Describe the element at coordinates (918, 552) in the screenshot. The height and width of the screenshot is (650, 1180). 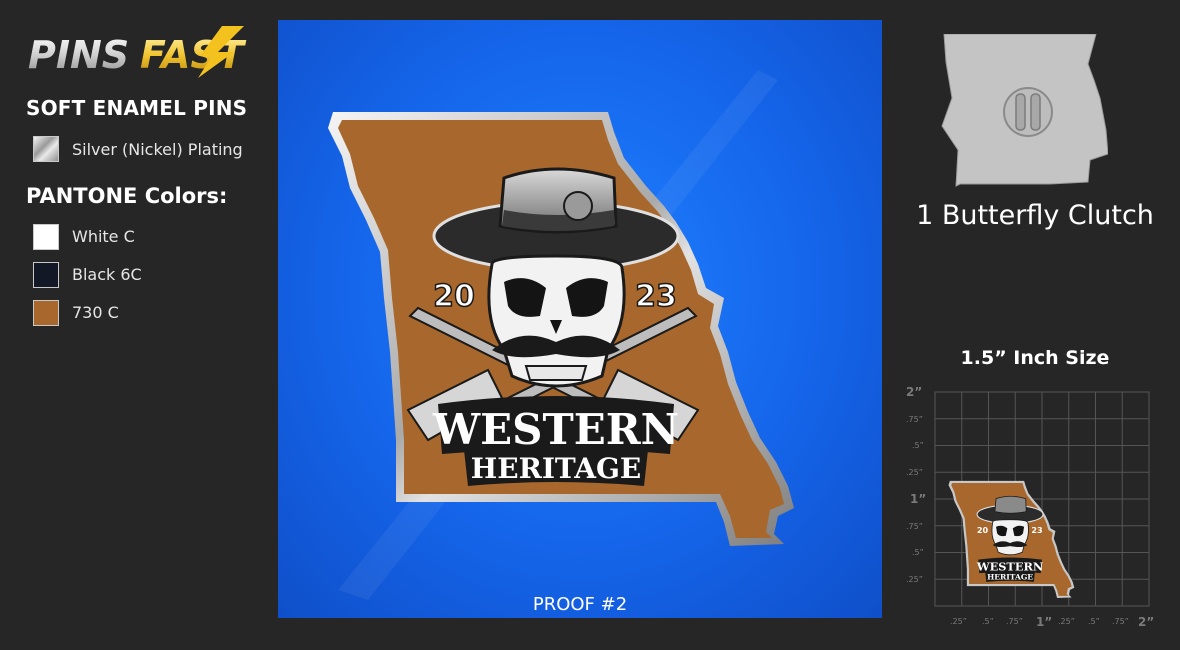
I see `y-label-6: .5”` at that location.